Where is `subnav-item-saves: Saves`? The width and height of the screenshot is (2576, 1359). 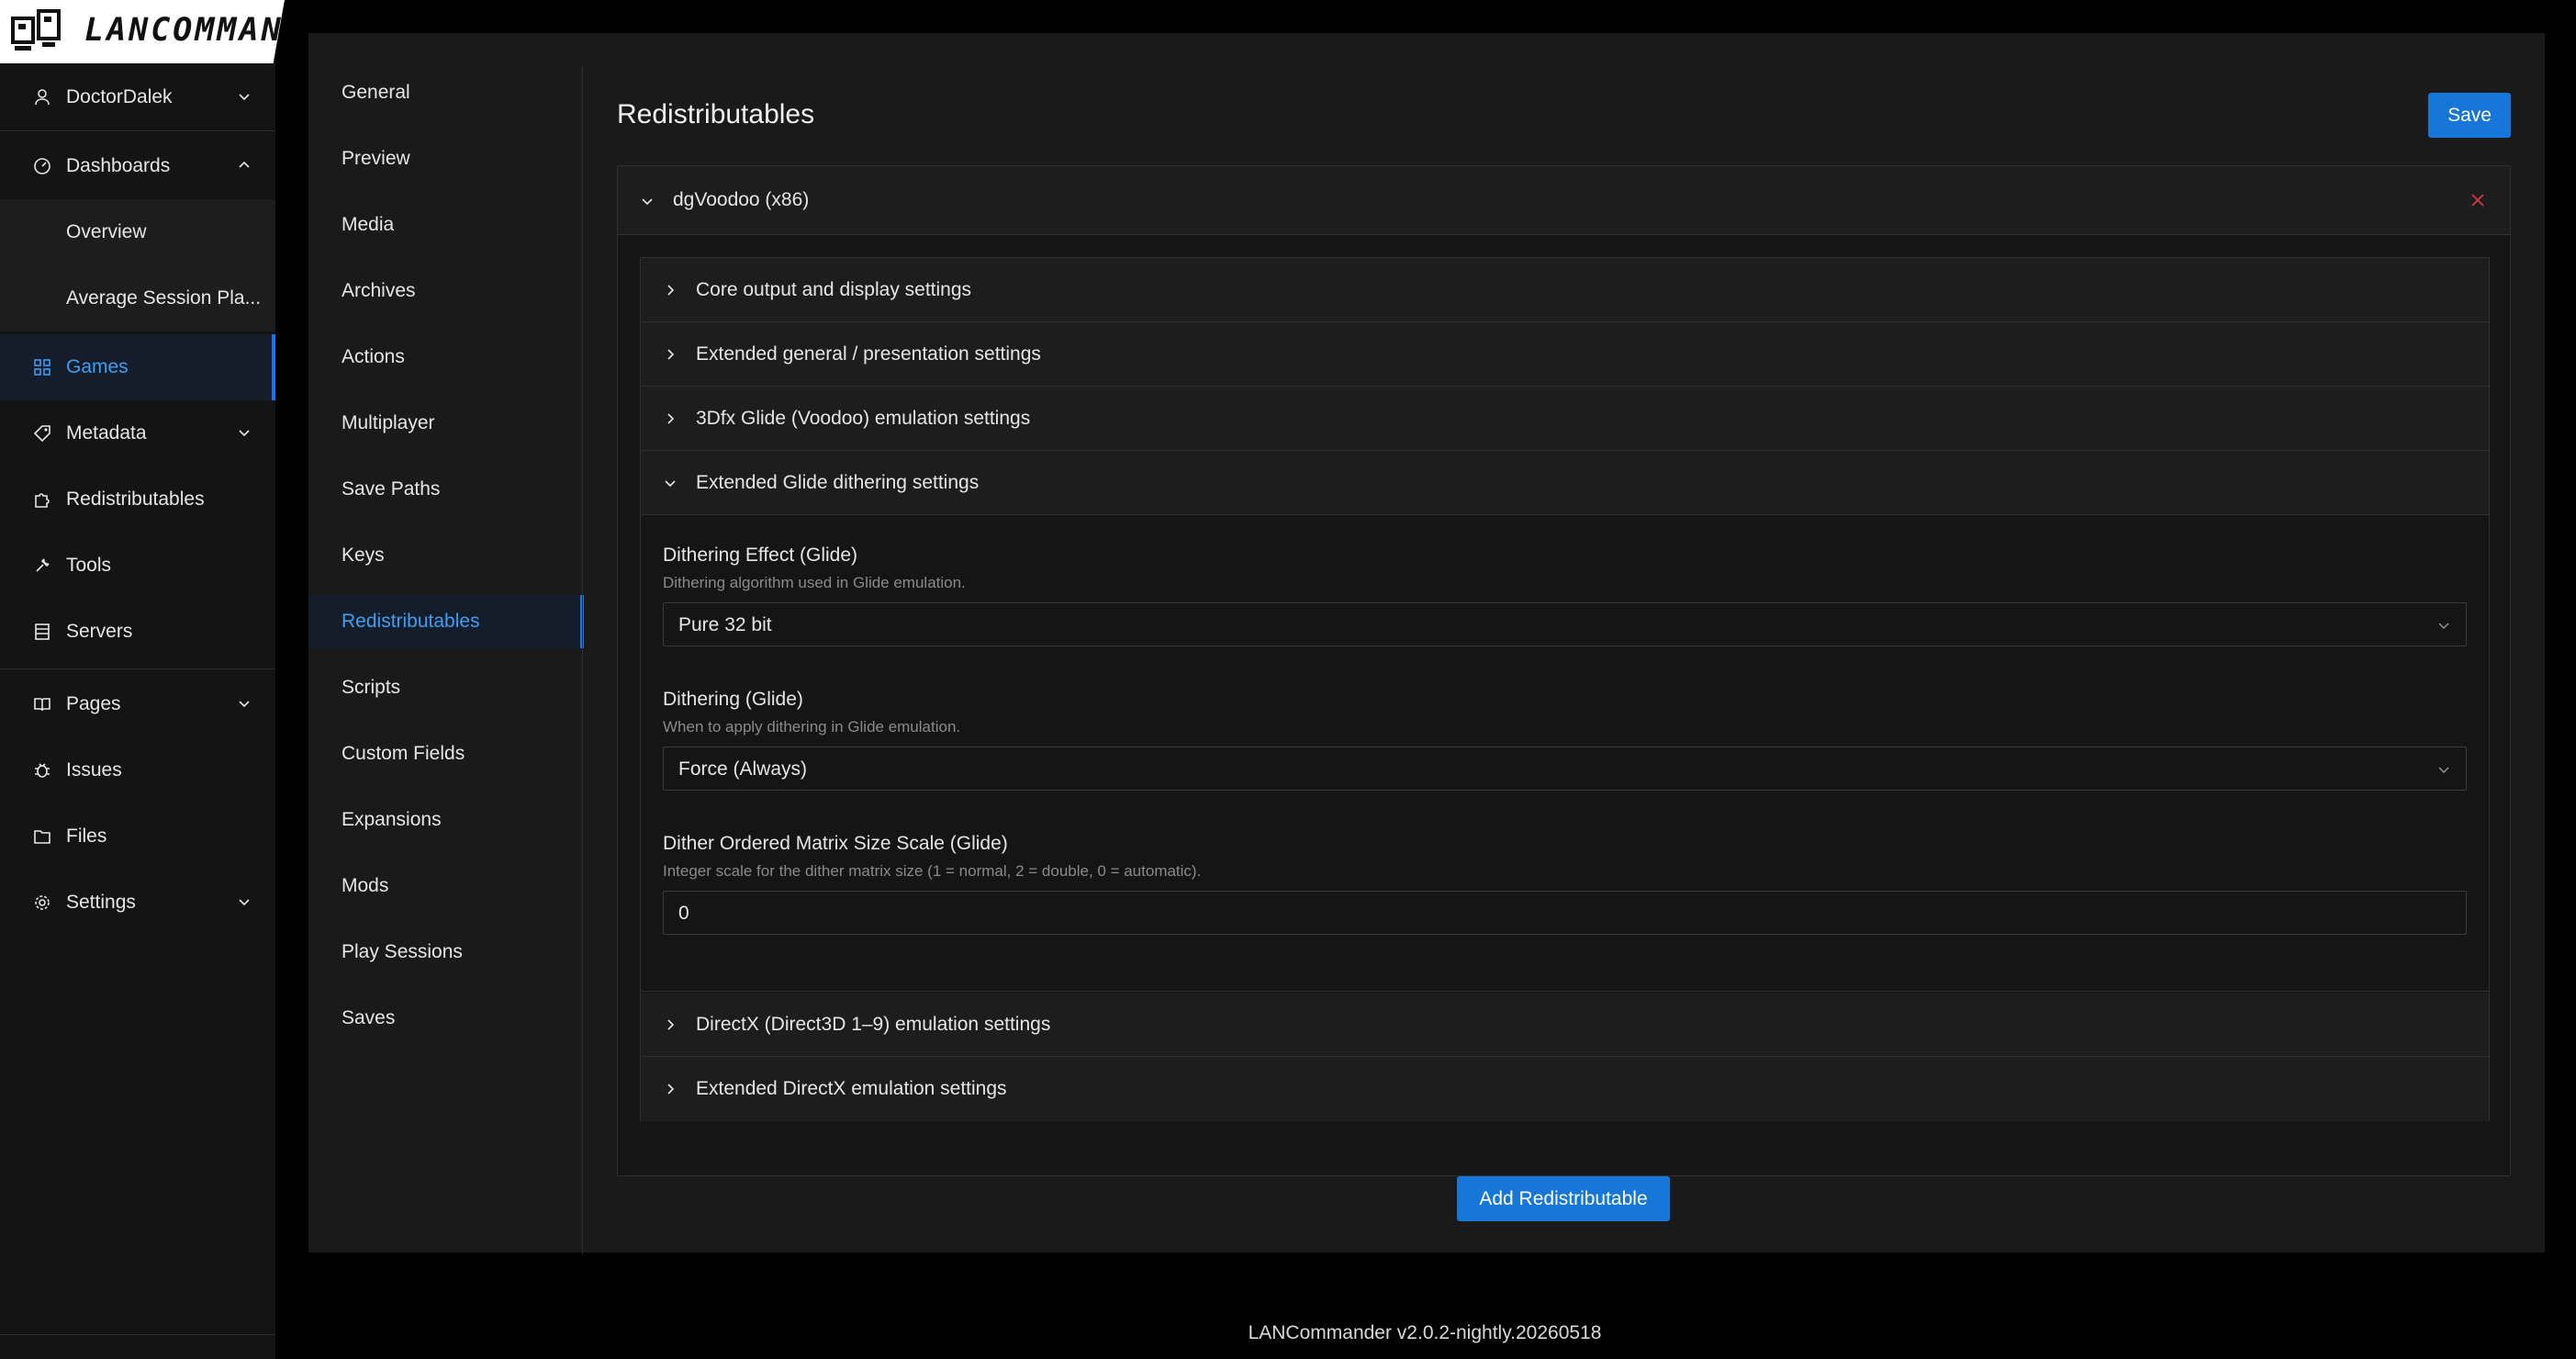 subnav-item-saves: Saves is located at coordinates (446, 1018).